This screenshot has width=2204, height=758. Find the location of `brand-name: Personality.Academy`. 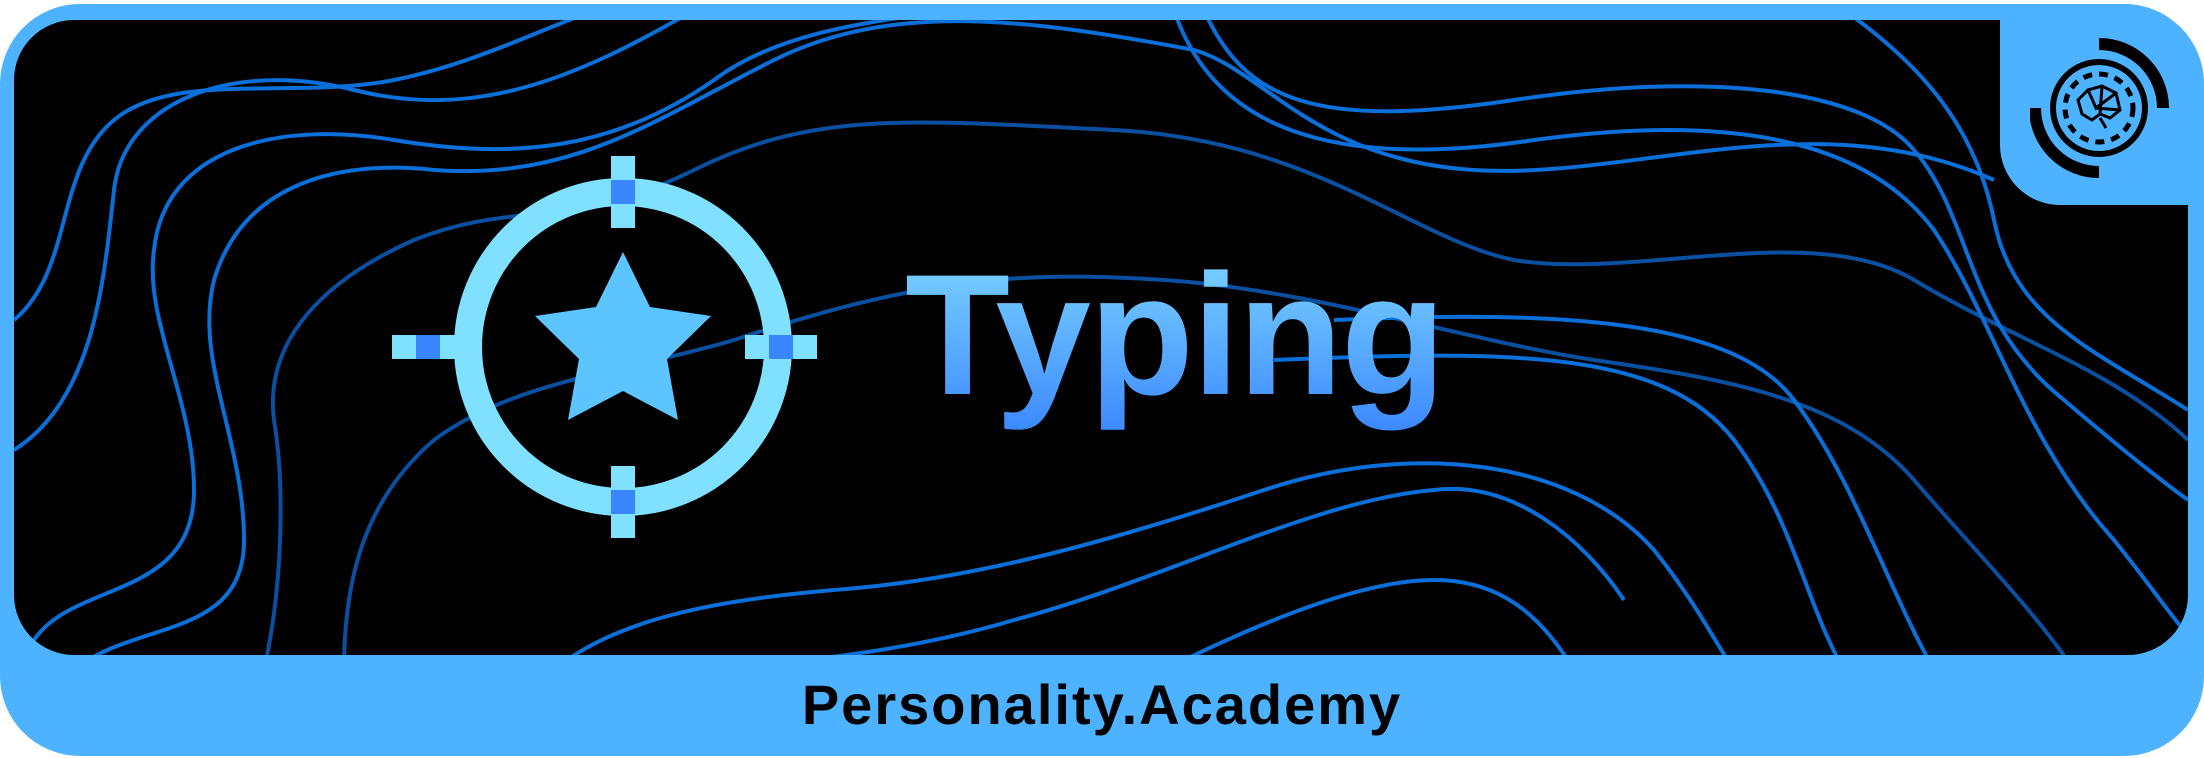

brand-name: Personality.Academy is located at coordinates (1102, 704).